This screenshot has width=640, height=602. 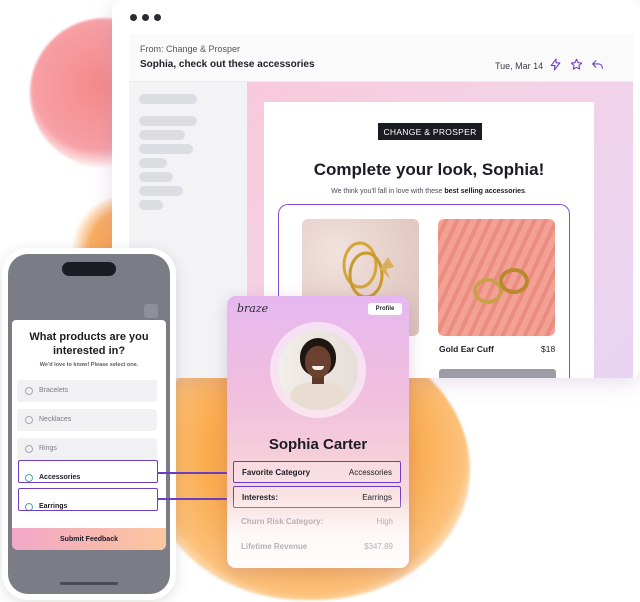 I want to click on option-label: Rings, so click(x=48, y=448).